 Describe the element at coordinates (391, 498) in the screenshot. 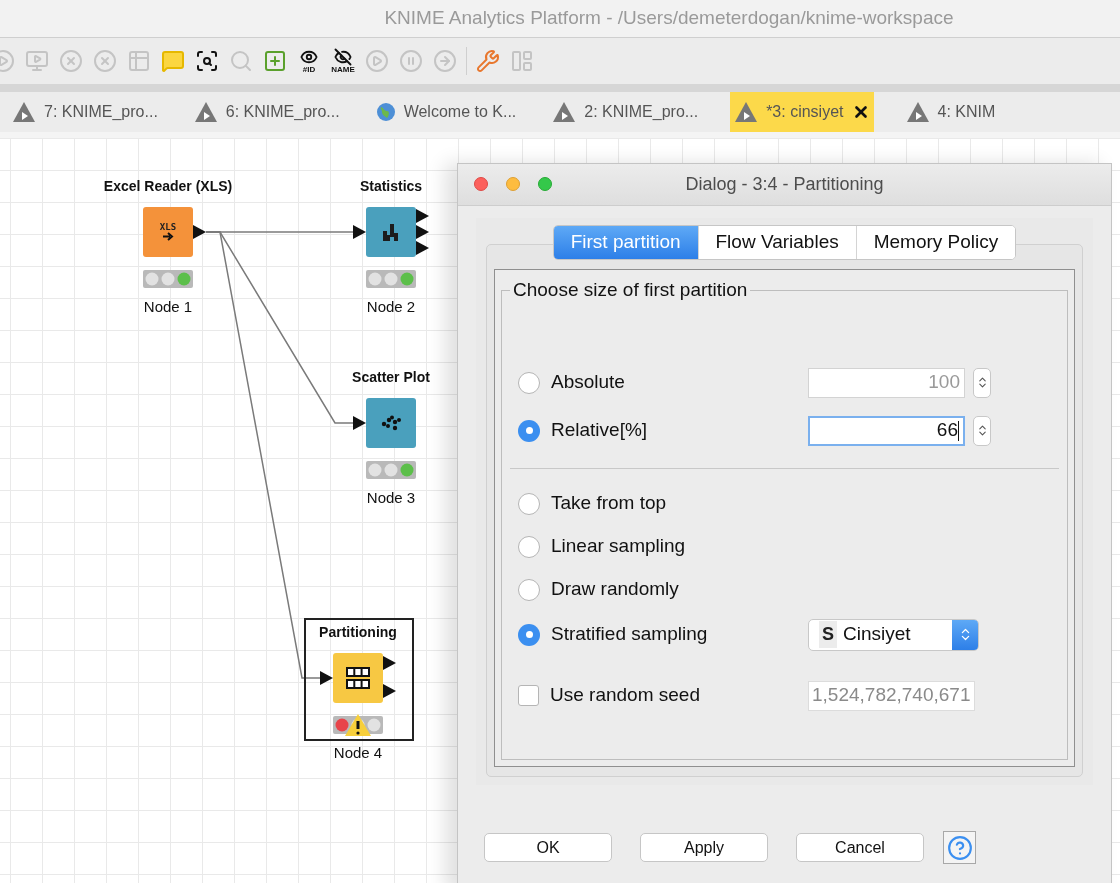

I see `node-label: Node 3` at that location.